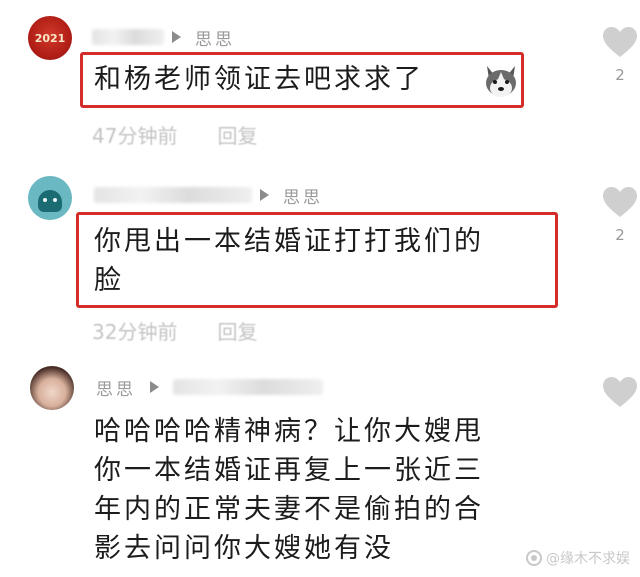  What do you see at coordinates (289, 241) in the screenshot?
I see `comment-text-line: 你甩出一本结婚证打打我们的` at bounding box center [289, 241].